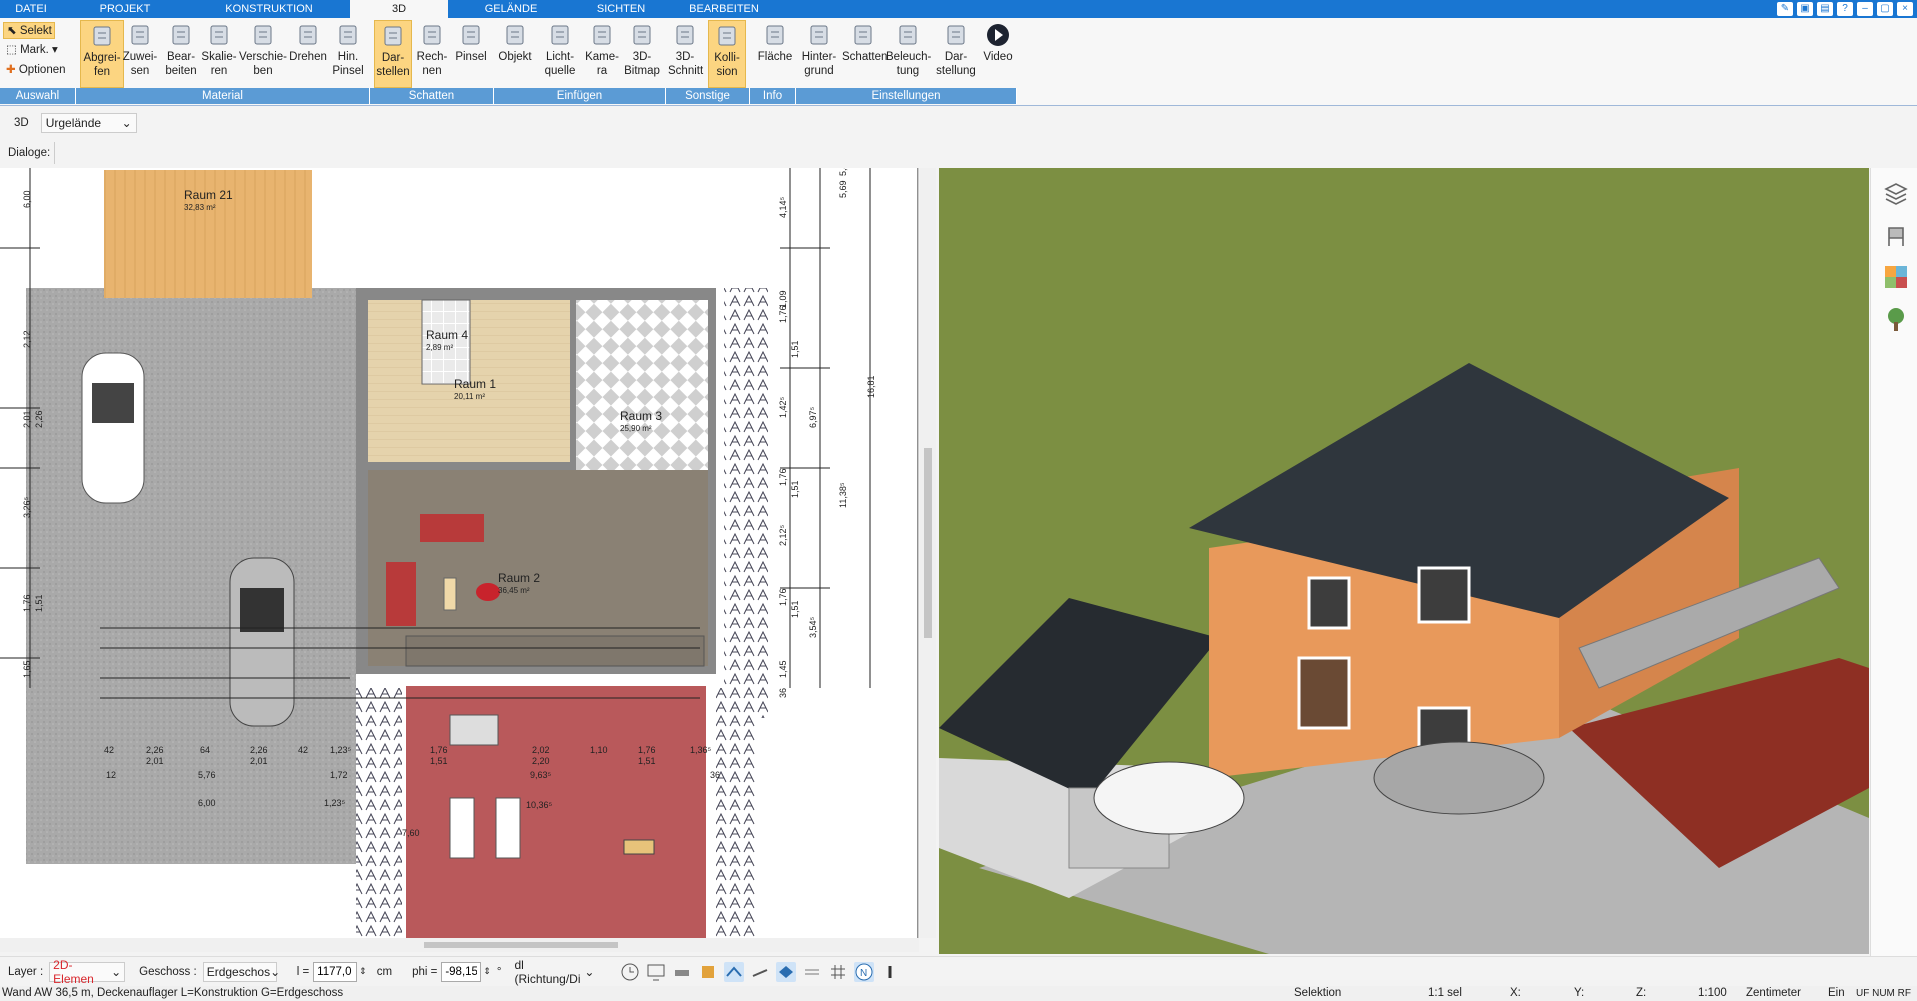 The image size is (1917, 1001). Describe the element at coordinates (1845, 9) in the screenshot. I see `help-icon: ?` at that location.